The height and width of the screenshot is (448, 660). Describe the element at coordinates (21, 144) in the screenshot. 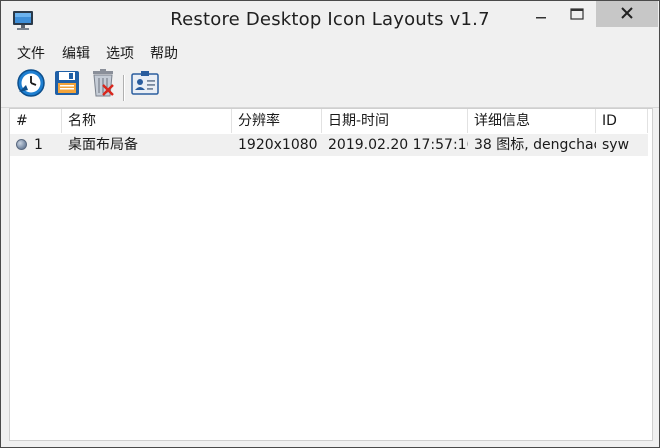

I see `layout-status-icon` at that location.